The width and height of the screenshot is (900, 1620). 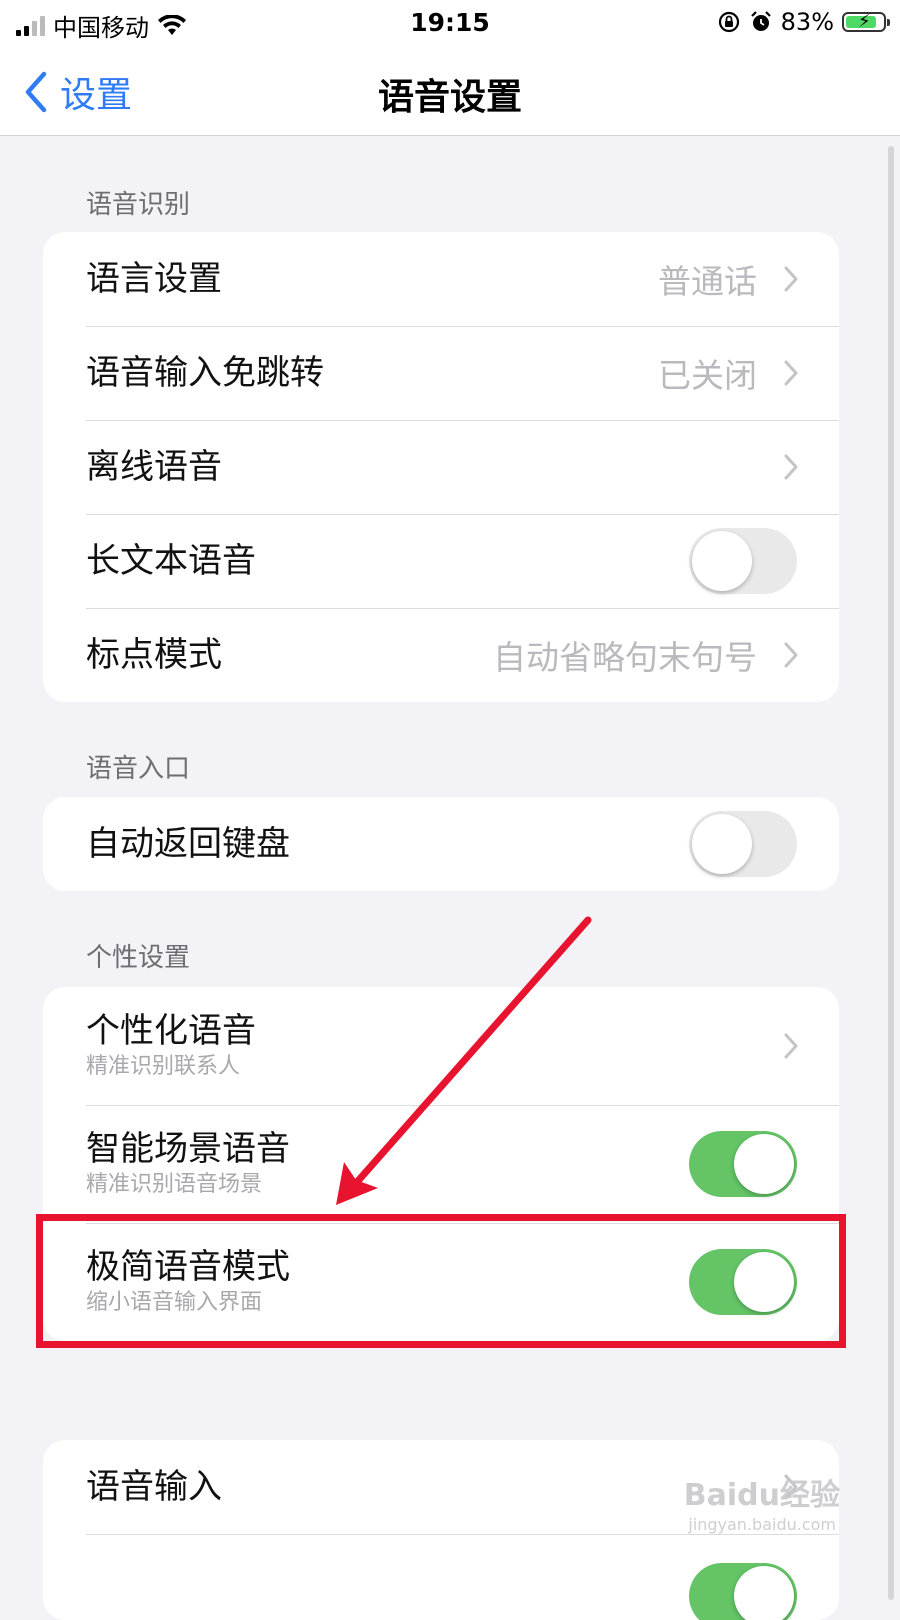 What do you see at coordinates (205, 373) in the screenshot?
I see `row-label: 语音输入免跳转` at bounding box center [205, 373].